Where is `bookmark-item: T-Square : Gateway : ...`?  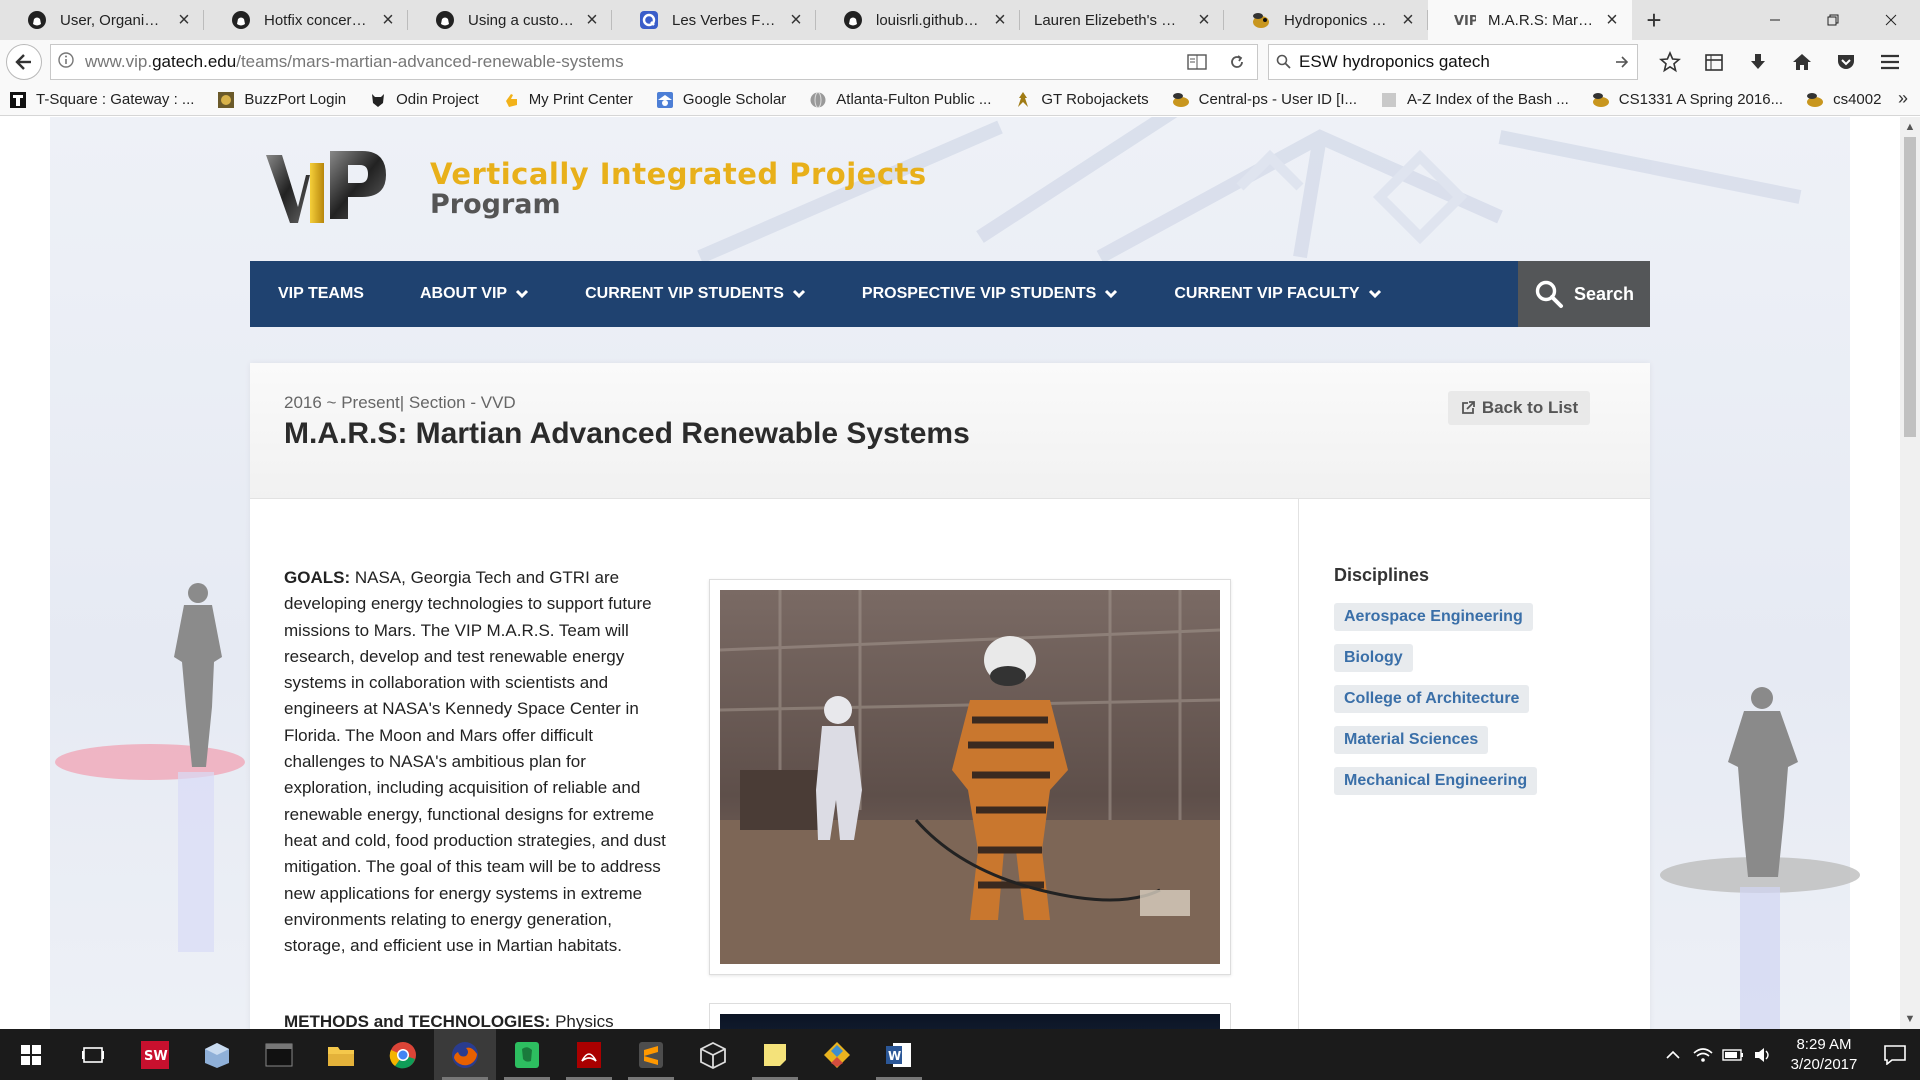
bookmark-item: T-Square : Gateway : ... is located at coordinates (101, 100).